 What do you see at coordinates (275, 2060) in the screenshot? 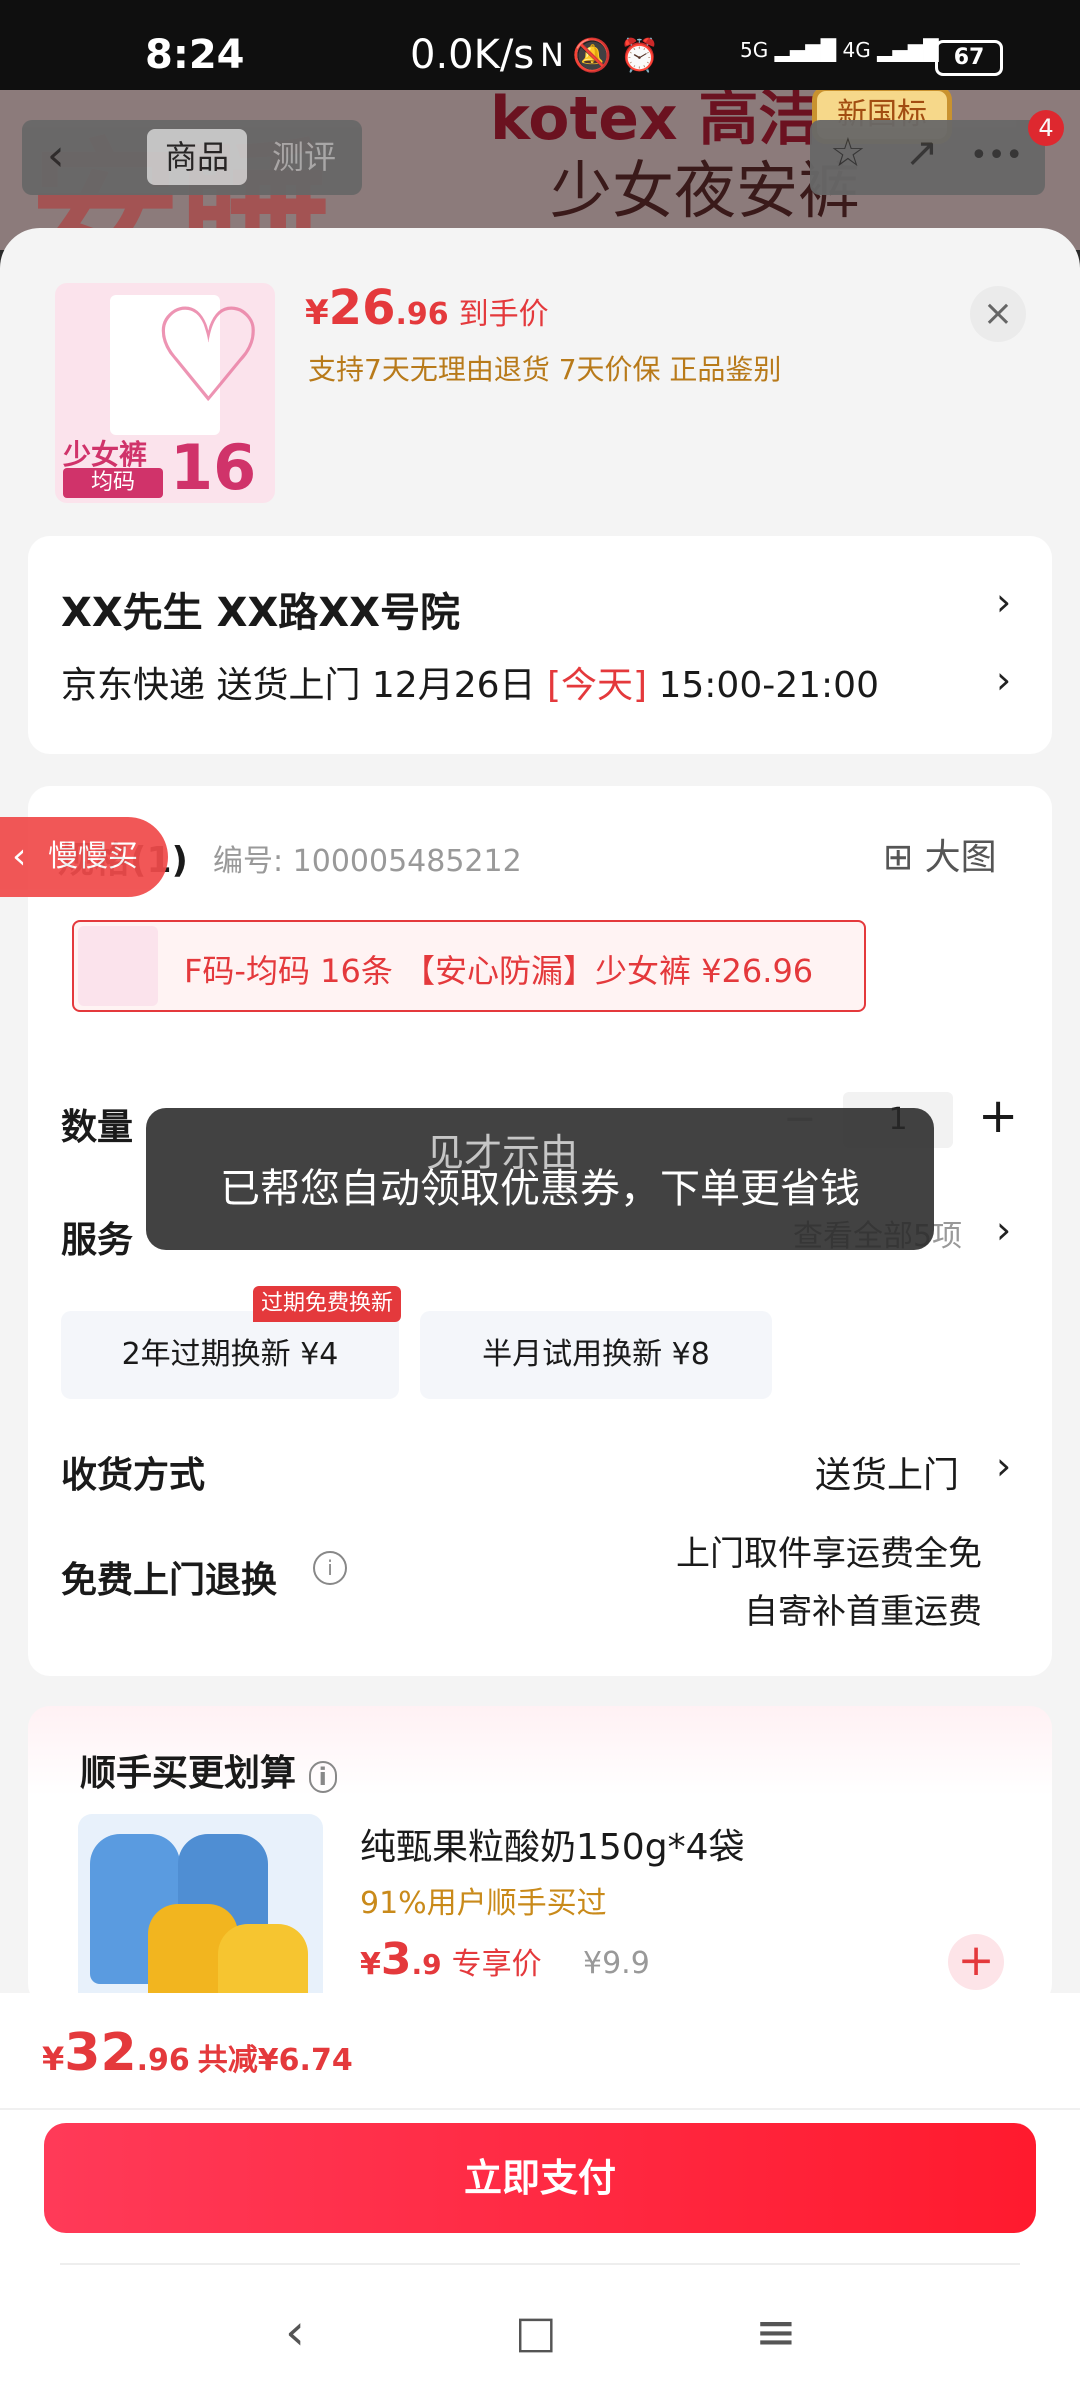
I see `total-reduction: 共减¥6.74` at bounding box center [275, 2060].